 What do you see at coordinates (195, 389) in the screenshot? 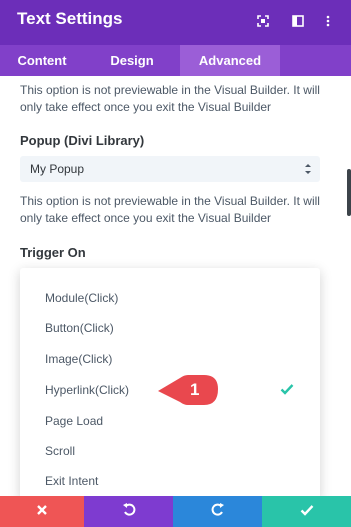
I see `callout-number: 1` at bounding box center [195, 389].